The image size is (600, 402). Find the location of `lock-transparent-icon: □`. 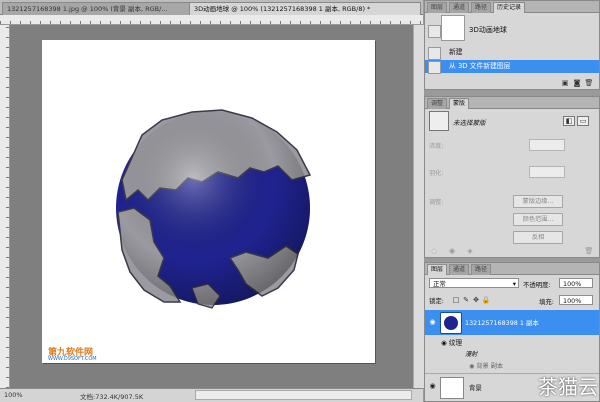

lock-transparent-icon: □ is located at coordinates (456, 300).